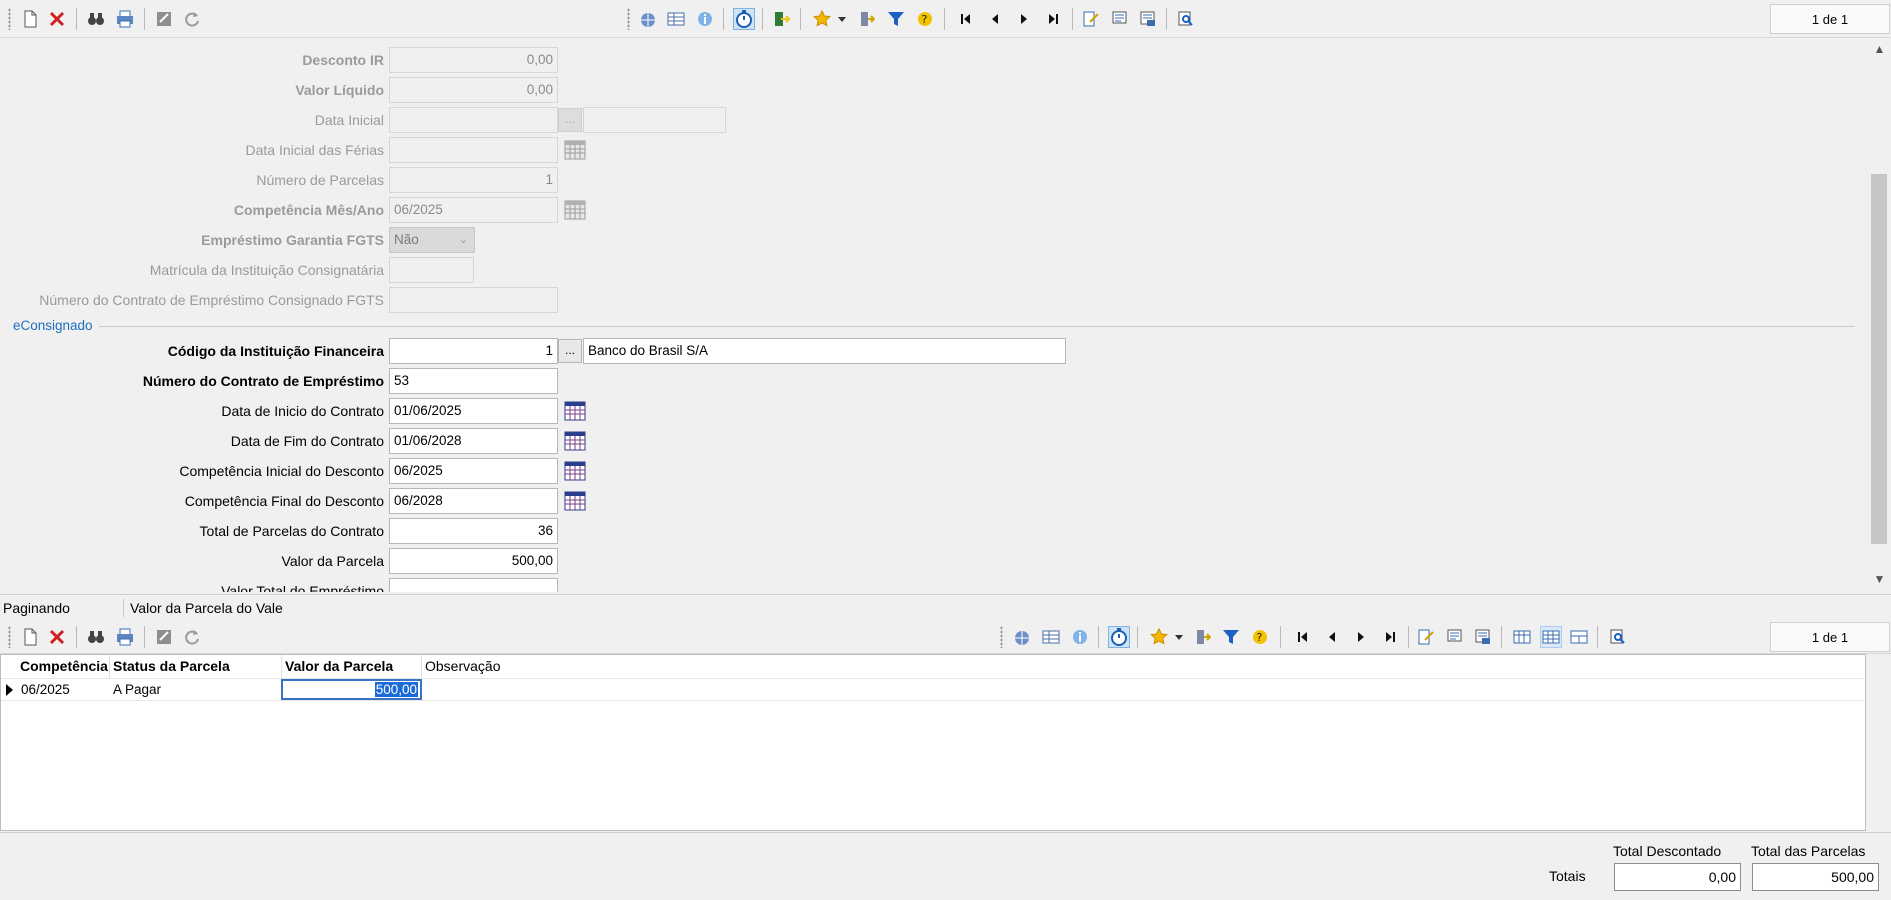 The width and height of the screenshot is (1891, 900). Describe the element at coordinates (196, 689) in the screenshot. I see `cell-status: A Pagar` at that location.